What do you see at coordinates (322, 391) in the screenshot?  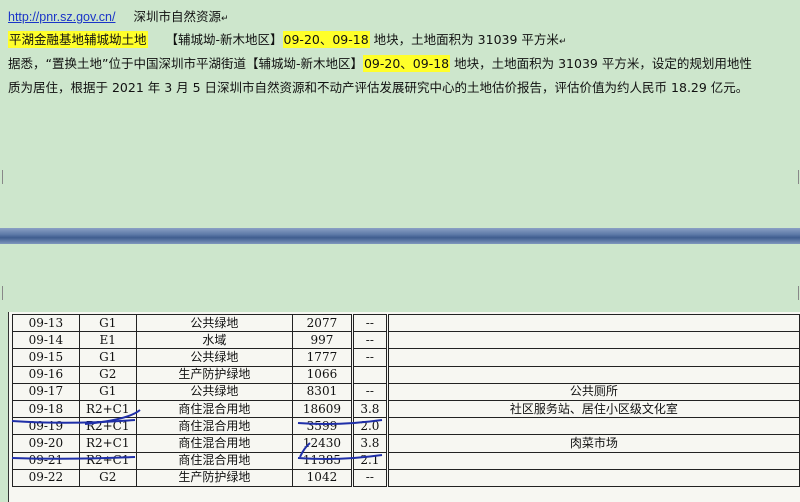 I see `table-cell: 8301` at bounding box center [322, 391].